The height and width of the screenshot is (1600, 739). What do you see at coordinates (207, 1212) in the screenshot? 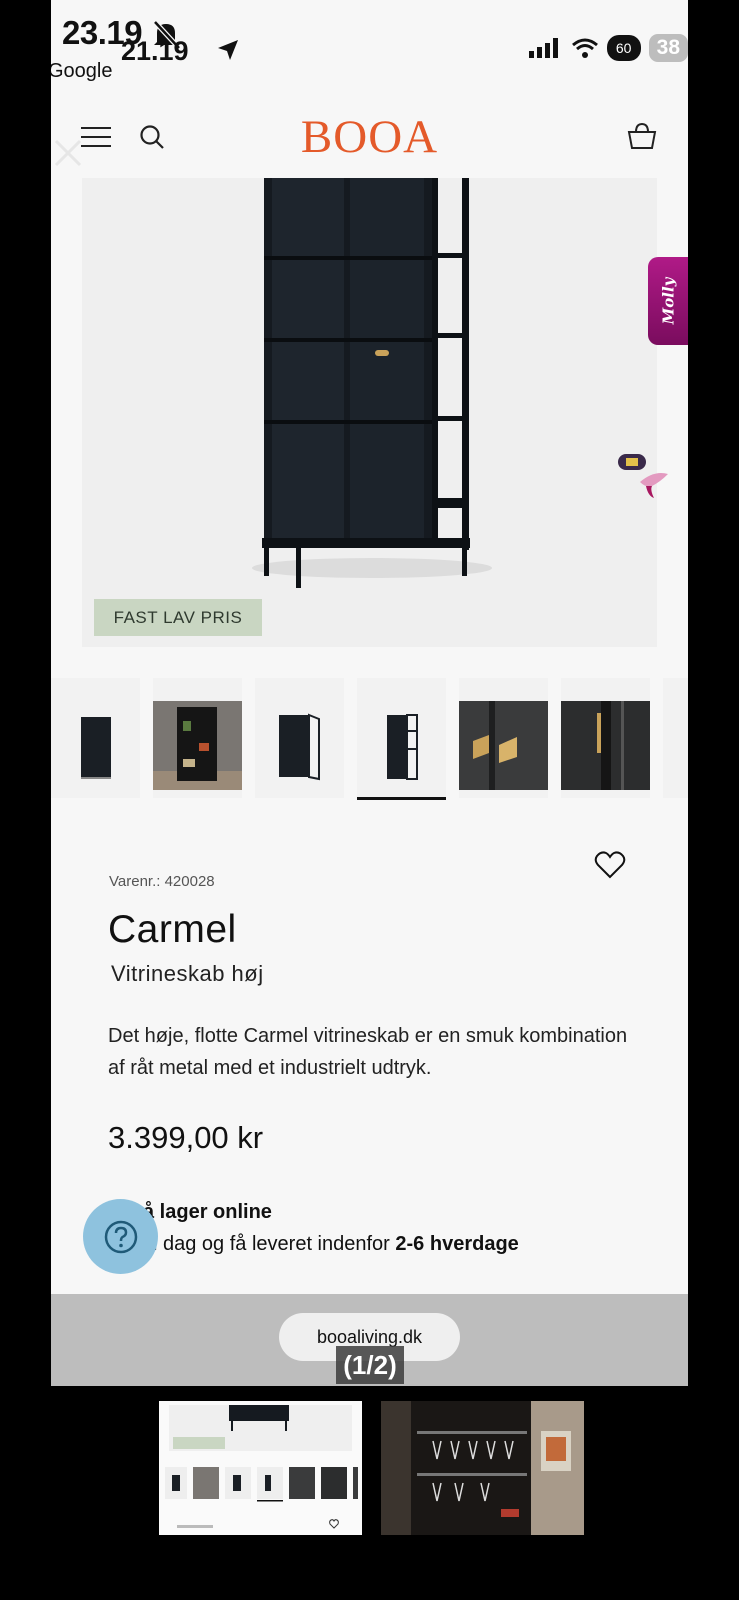
I see `stock-status: å lager online` at bounding box center [207, 1212].